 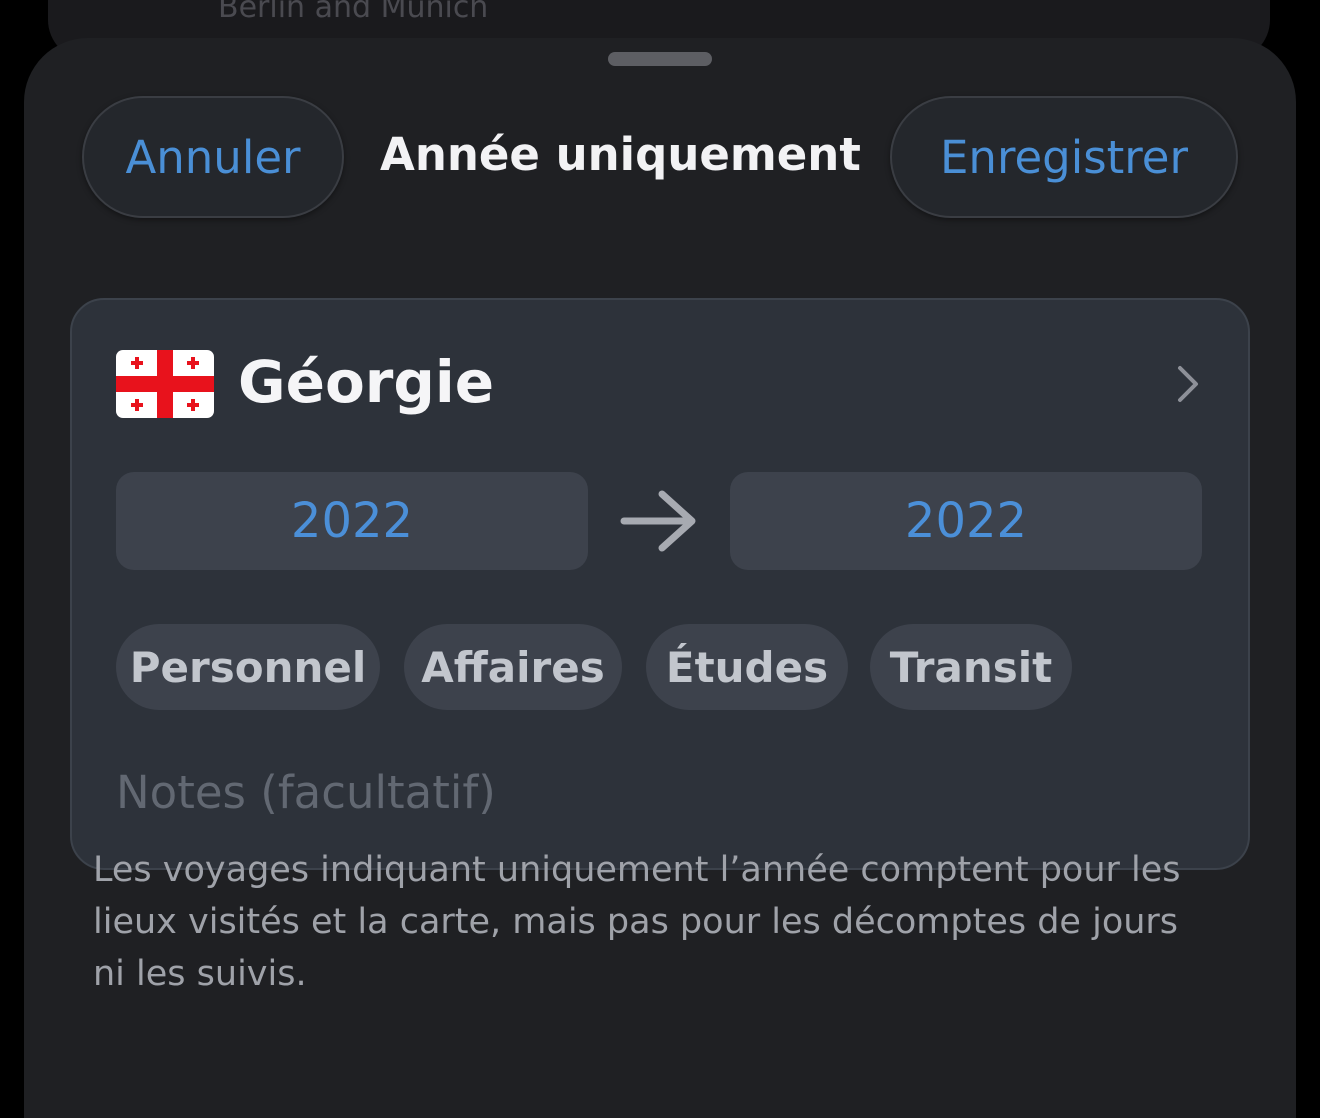 I want to click on chevron-right-icon, so click(x=1188, y=384).